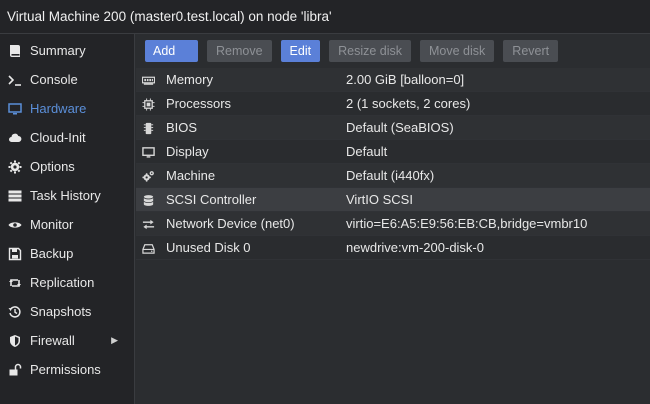 This screenshot has height=404, width=650. I want to click on sidebar-item-options: Options, so click(67, 166).